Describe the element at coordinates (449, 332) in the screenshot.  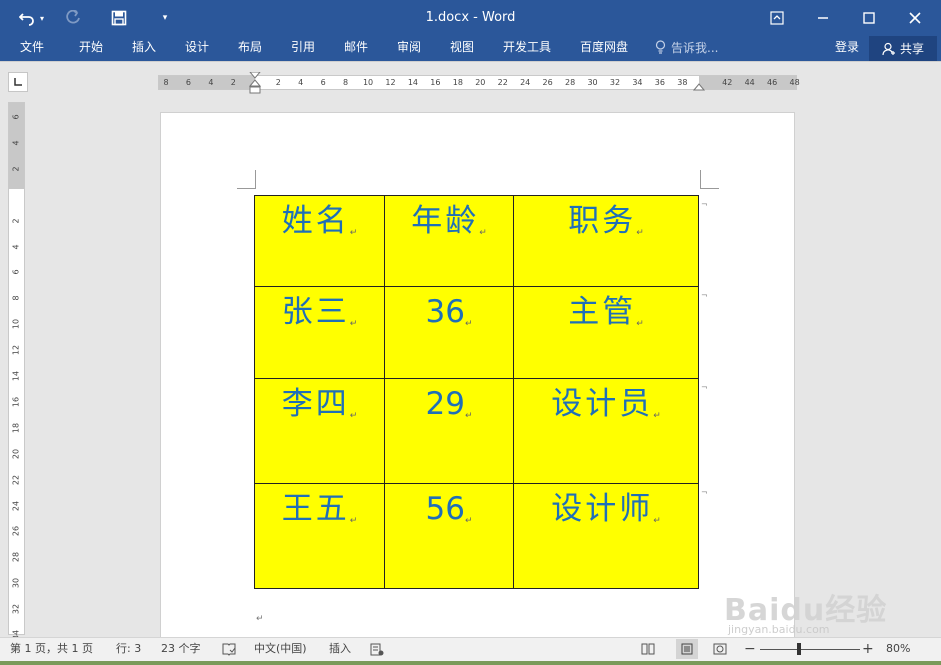
I see `table-cell: 36↵` at that location.